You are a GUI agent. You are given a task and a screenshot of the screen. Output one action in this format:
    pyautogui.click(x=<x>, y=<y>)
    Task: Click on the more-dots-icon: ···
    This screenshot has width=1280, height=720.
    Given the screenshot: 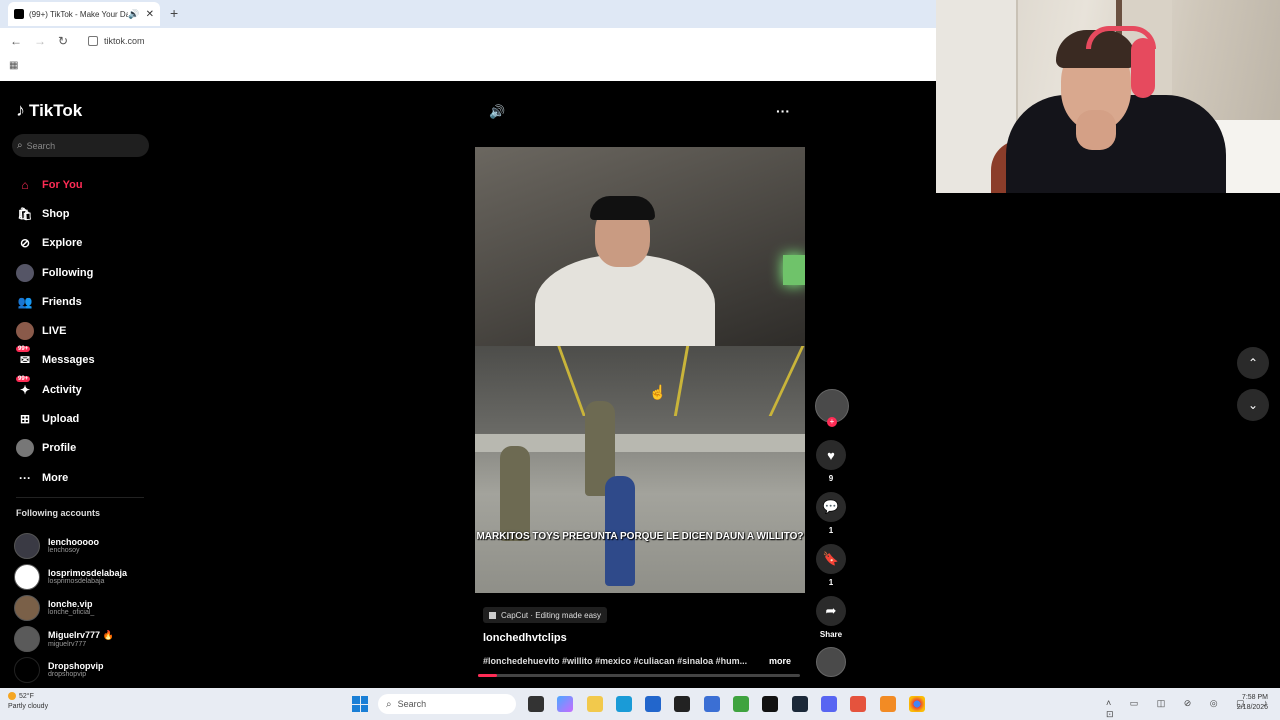 What is the action you would take?
    pyautogui.click(x=25, y=477)
    